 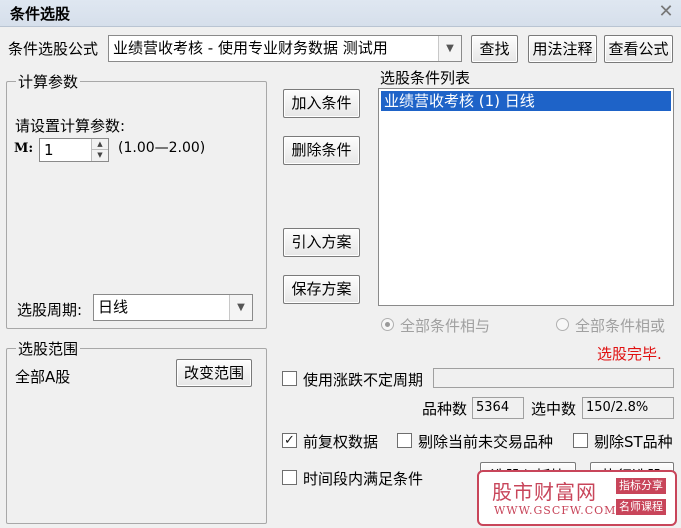 I want to click on forward-adjust-label: 前复权数据, so click(x=341, y=442).